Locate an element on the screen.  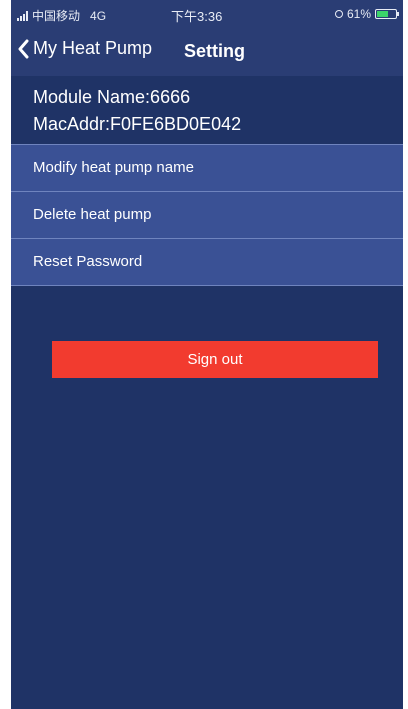
delete-heat-pump-item: Delete heat pump is located at coordinates (207, 214).